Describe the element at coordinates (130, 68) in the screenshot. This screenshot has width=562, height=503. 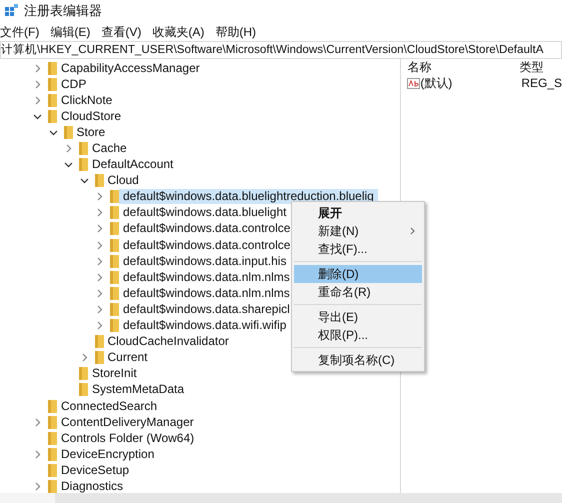
I see `tree-item: CapabilityAccessManager` at that location.